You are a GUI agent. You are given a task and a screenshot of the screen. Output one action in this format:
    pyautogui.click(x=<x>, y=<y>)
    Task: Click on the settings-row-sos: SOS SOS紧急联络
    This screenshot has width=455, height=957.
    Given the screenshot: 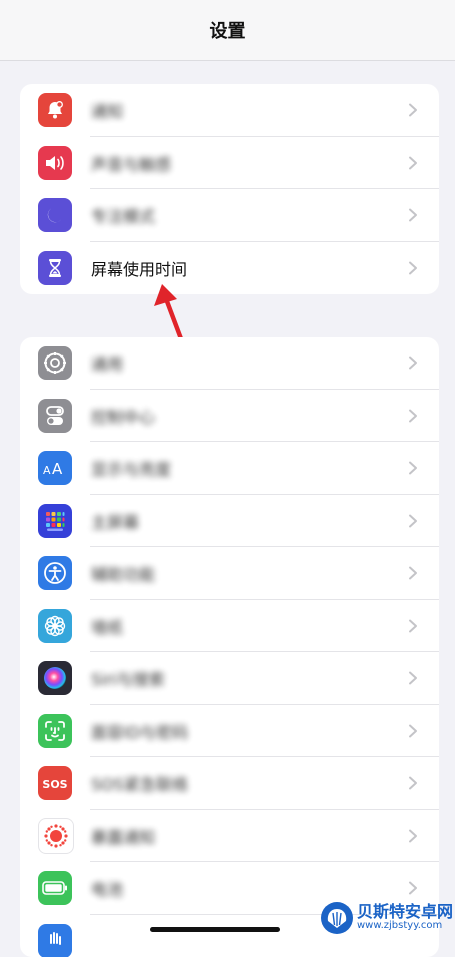 What is the action you would take?
    pyautogui.click(x=229, y=783)
    